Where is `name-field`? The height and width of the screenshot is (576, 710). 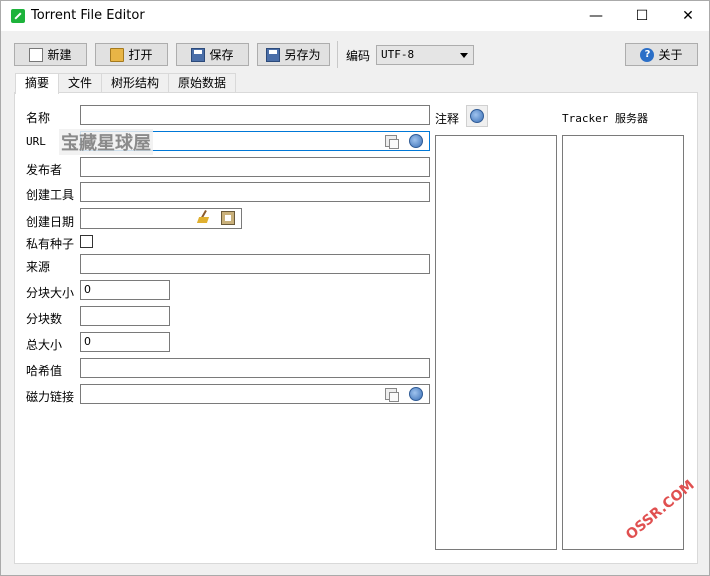
name-field is located at coordinates (255, 115).